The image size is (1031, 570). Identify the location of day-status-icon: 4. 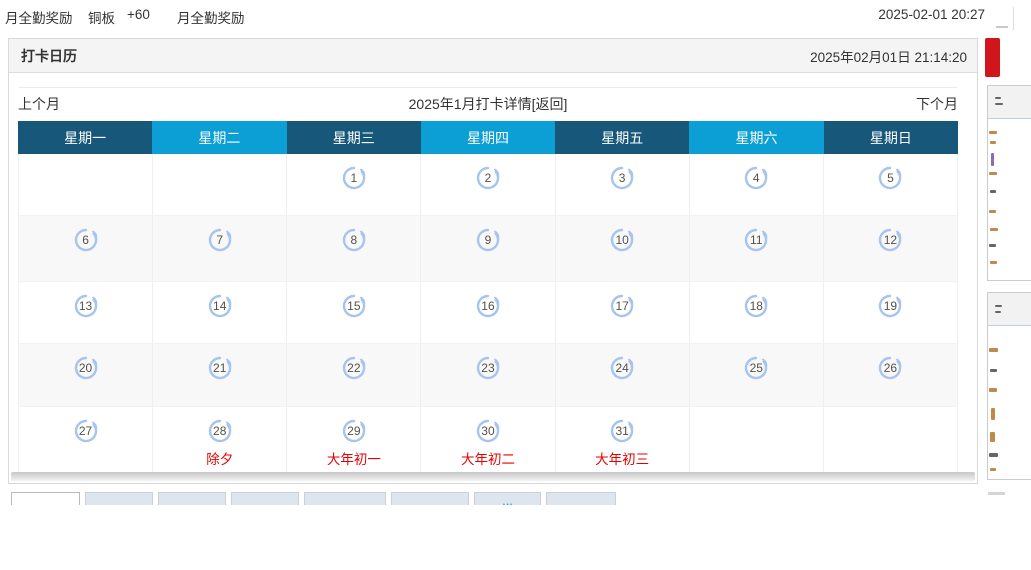
(756, 178).